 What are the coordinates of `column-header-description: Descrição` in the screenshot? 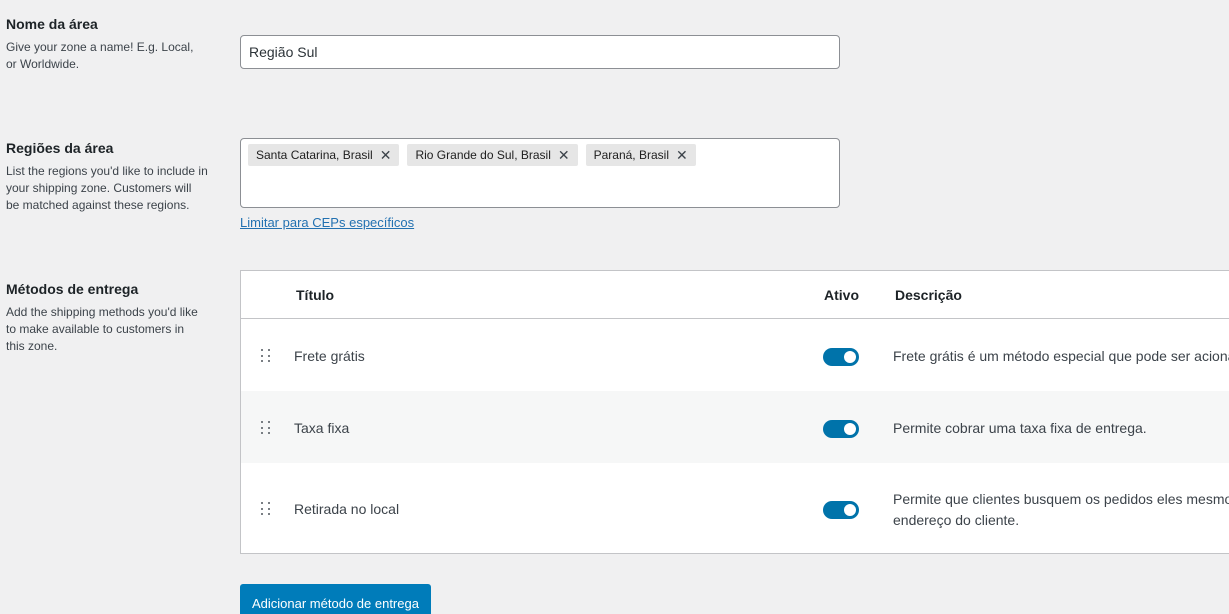 It's located at (928, 295).